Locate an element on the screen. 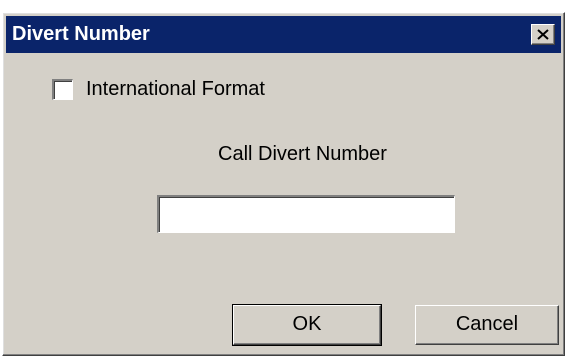 This screenshot has height=358, width=567. close-icon is located at coordinates (543, 34).